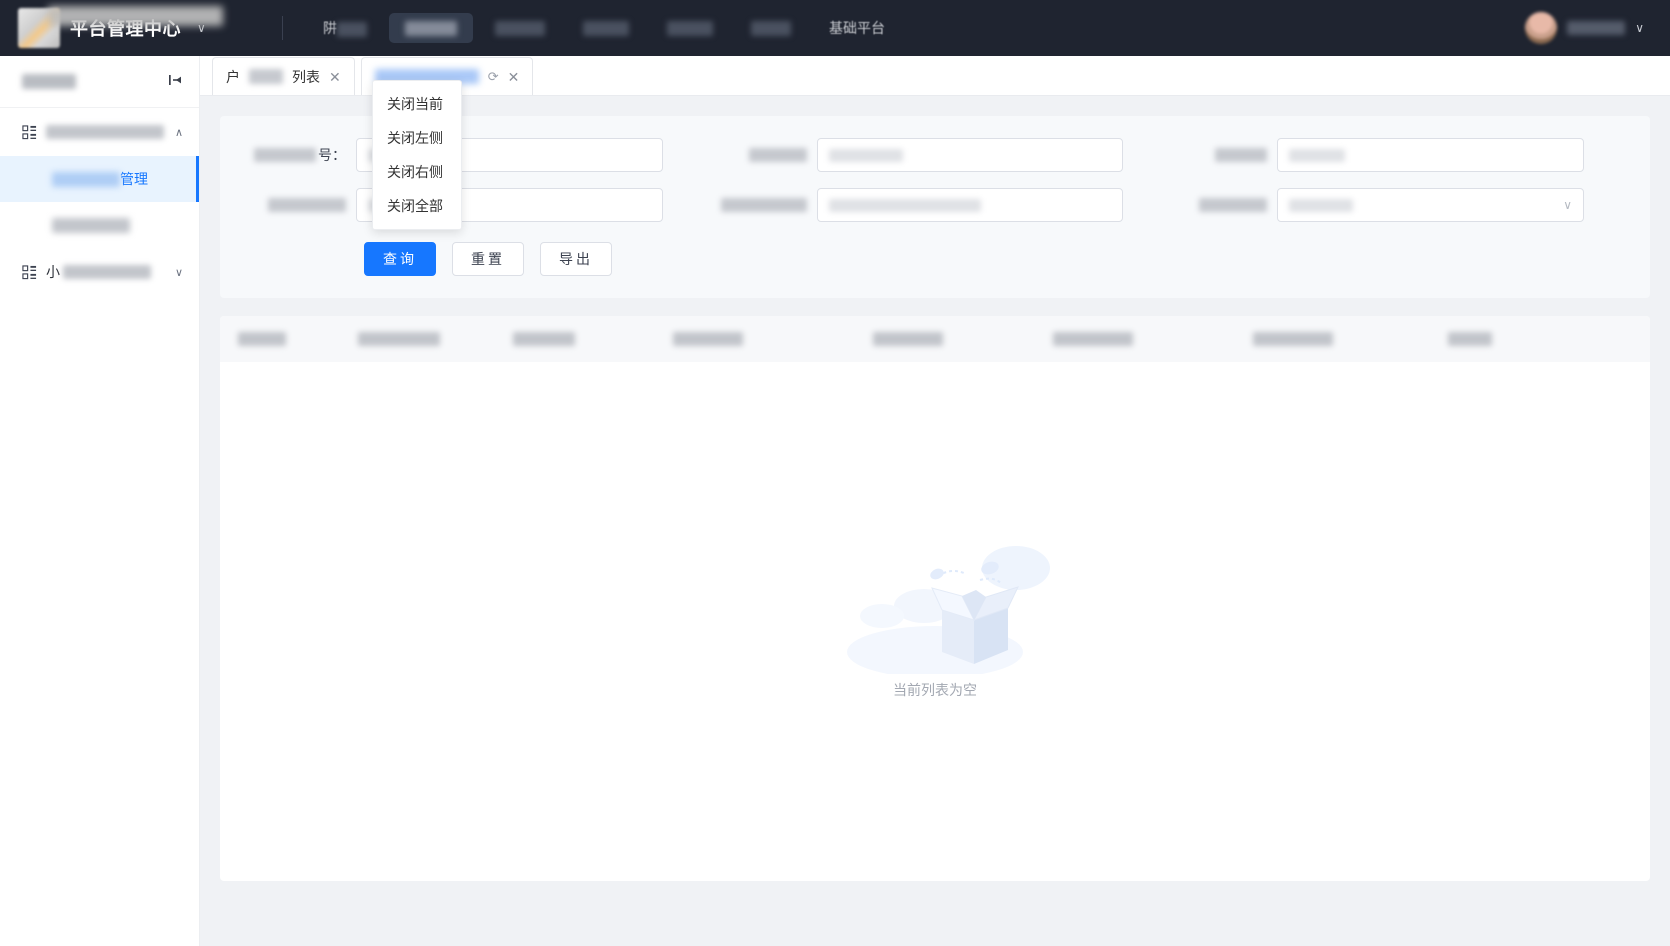  I want to click on user-chevron-down-icon: ∨, so click(1639, 28).